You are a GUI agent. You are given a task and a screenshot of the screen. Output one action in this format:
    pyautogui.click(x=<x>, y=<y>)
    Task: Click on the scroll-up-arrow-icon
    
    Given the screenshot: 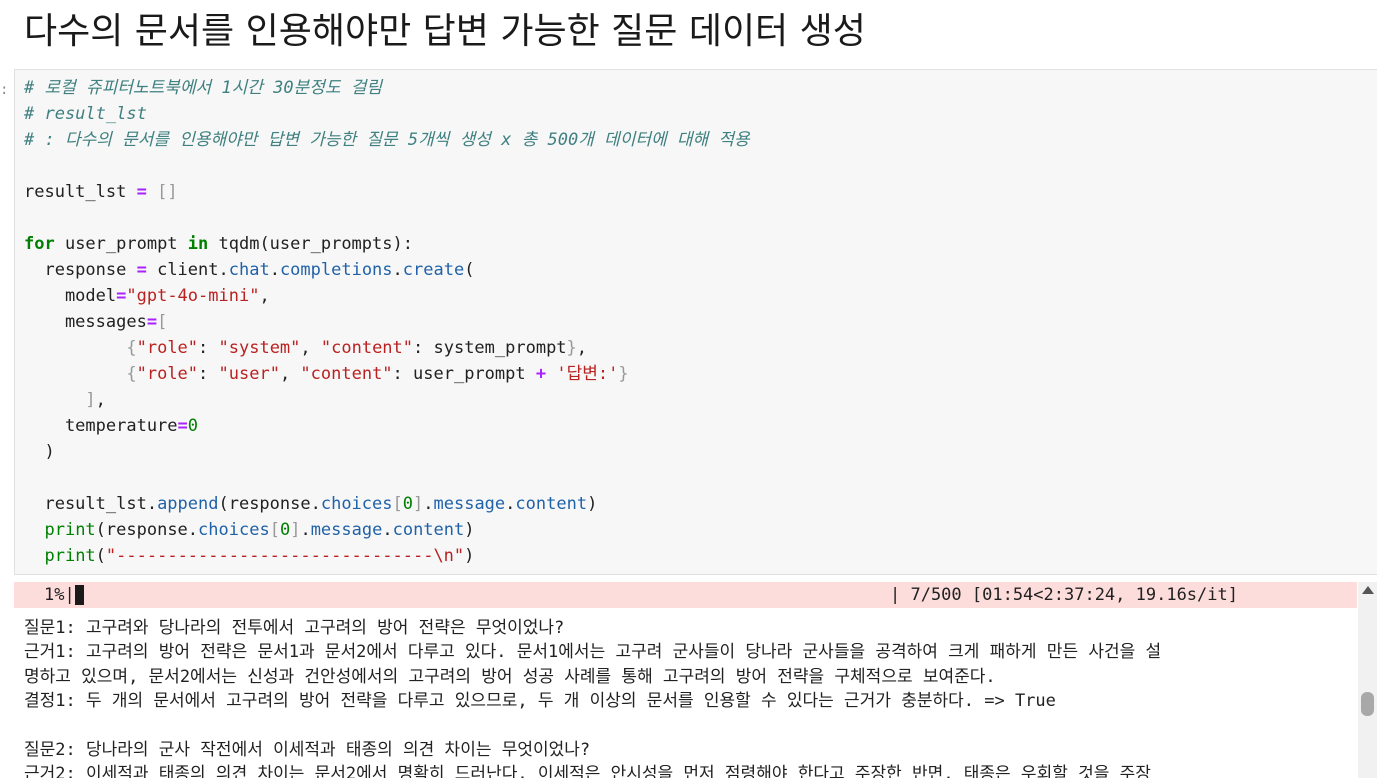 What is the action you would take?
    pyautogui.click(x=1368, y=590)
    